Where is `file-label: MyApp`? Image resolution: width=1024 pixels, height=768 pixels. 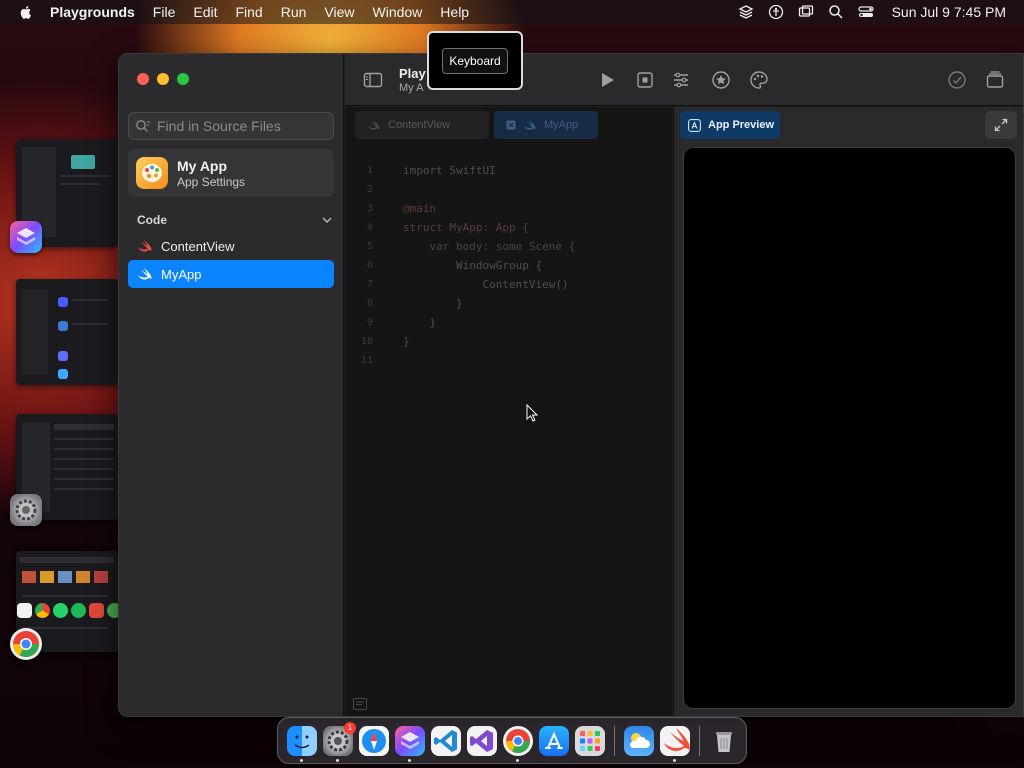
file-label: MyApp is located at coordinates (181, 274).